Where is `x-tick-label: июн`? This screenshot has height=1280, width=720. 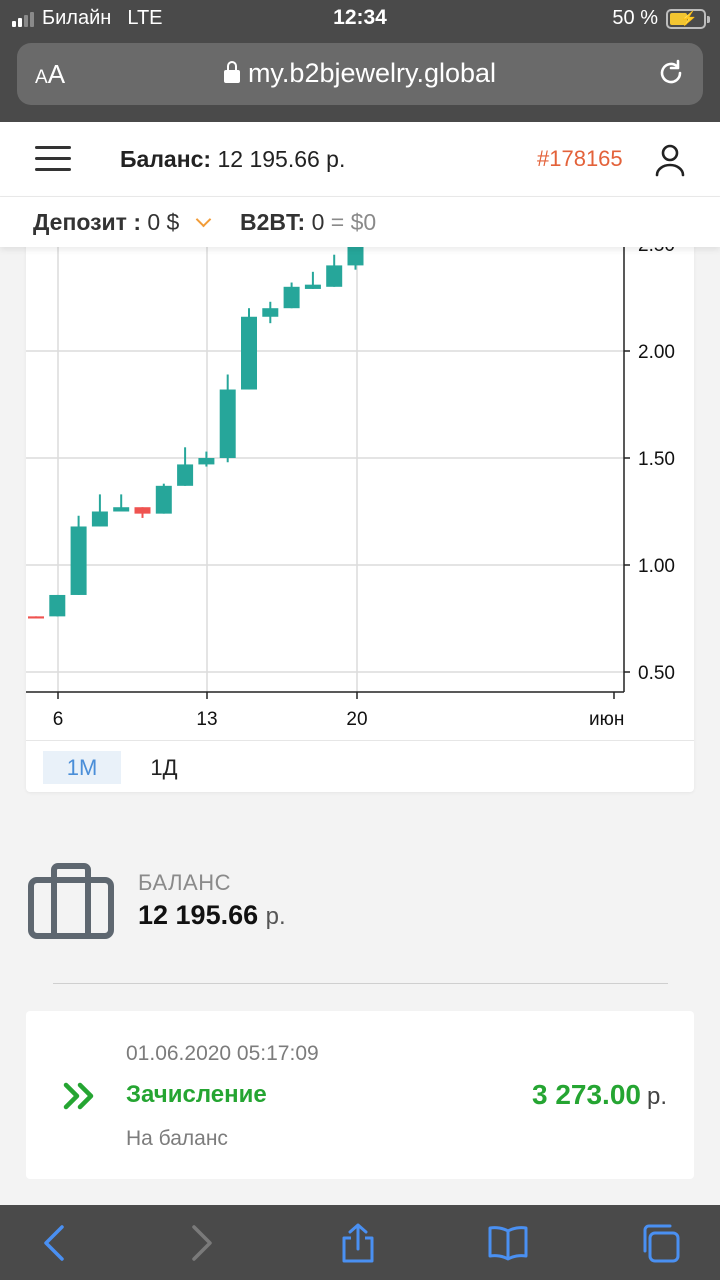 x-tick-label: июн is located at coordinates (606, 719).